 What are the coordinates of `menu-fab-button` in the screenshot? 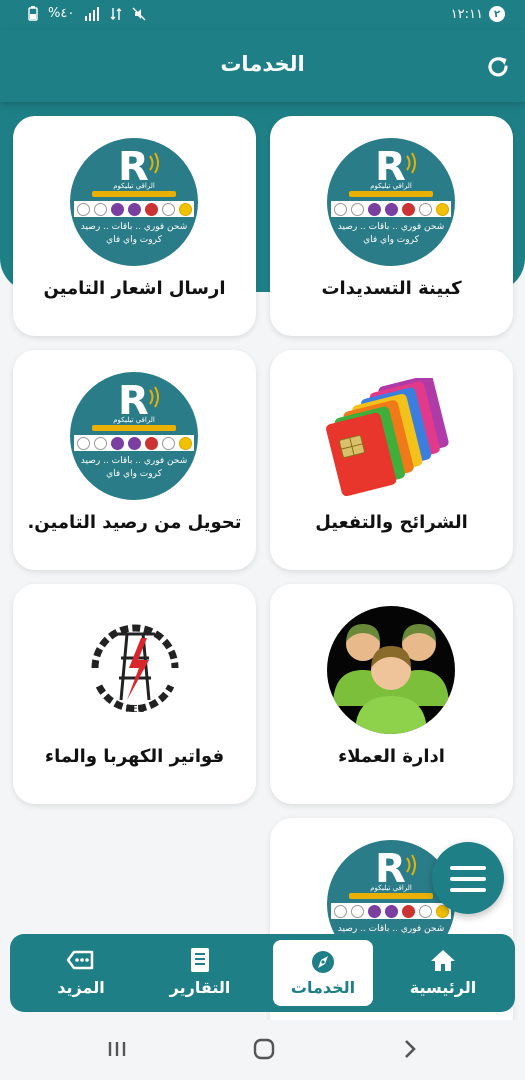 It's located at (468, 878).